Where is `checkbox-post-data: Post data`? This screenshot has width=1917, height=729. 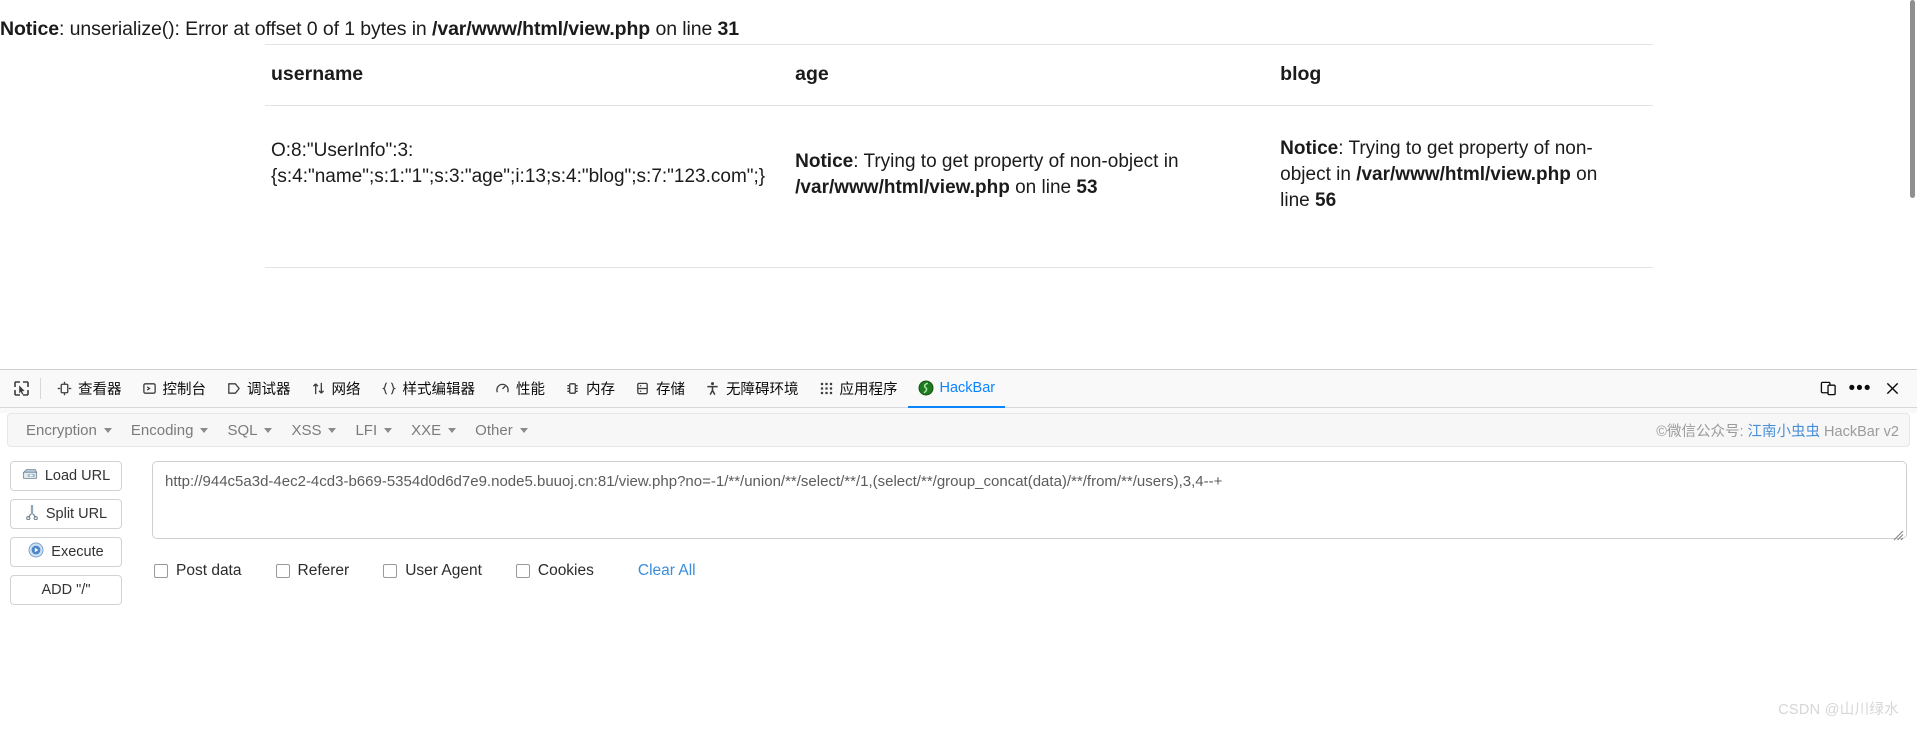
checkbox-post-data: Post data is located at coordinates (198, 571).